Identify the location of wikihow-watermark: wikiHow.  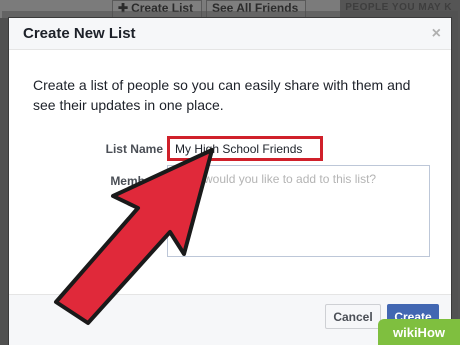
(419, 332).